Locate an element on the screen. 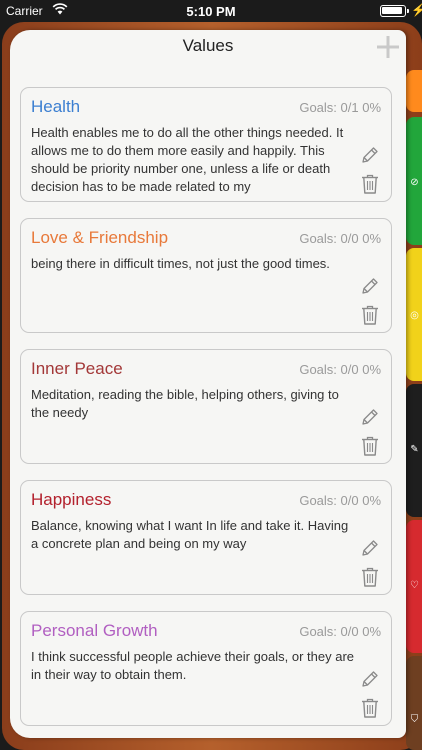 This screenshot has width=422, height=750. value-title: Love & Friendship is located at coordinates (100, 237).